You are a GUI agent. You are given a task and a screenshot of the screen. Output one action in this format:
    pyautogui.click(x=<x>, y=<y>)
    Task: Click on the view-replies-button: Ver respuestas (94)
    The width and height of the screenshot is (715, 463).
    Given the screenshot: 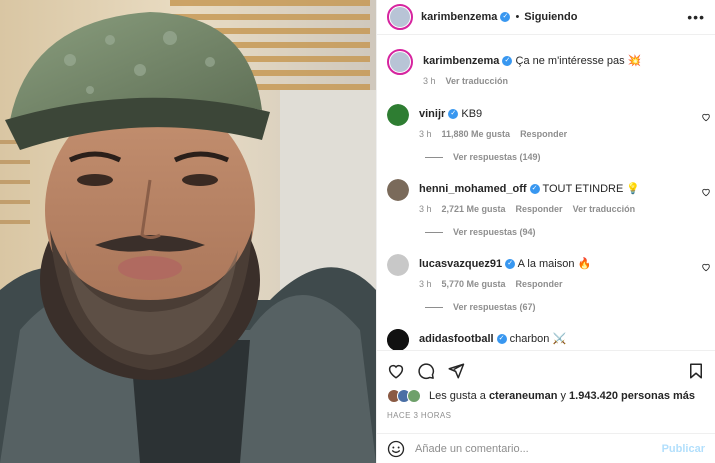 What is the action you would take?
    pyautogui.click(x=480, y=232)
    